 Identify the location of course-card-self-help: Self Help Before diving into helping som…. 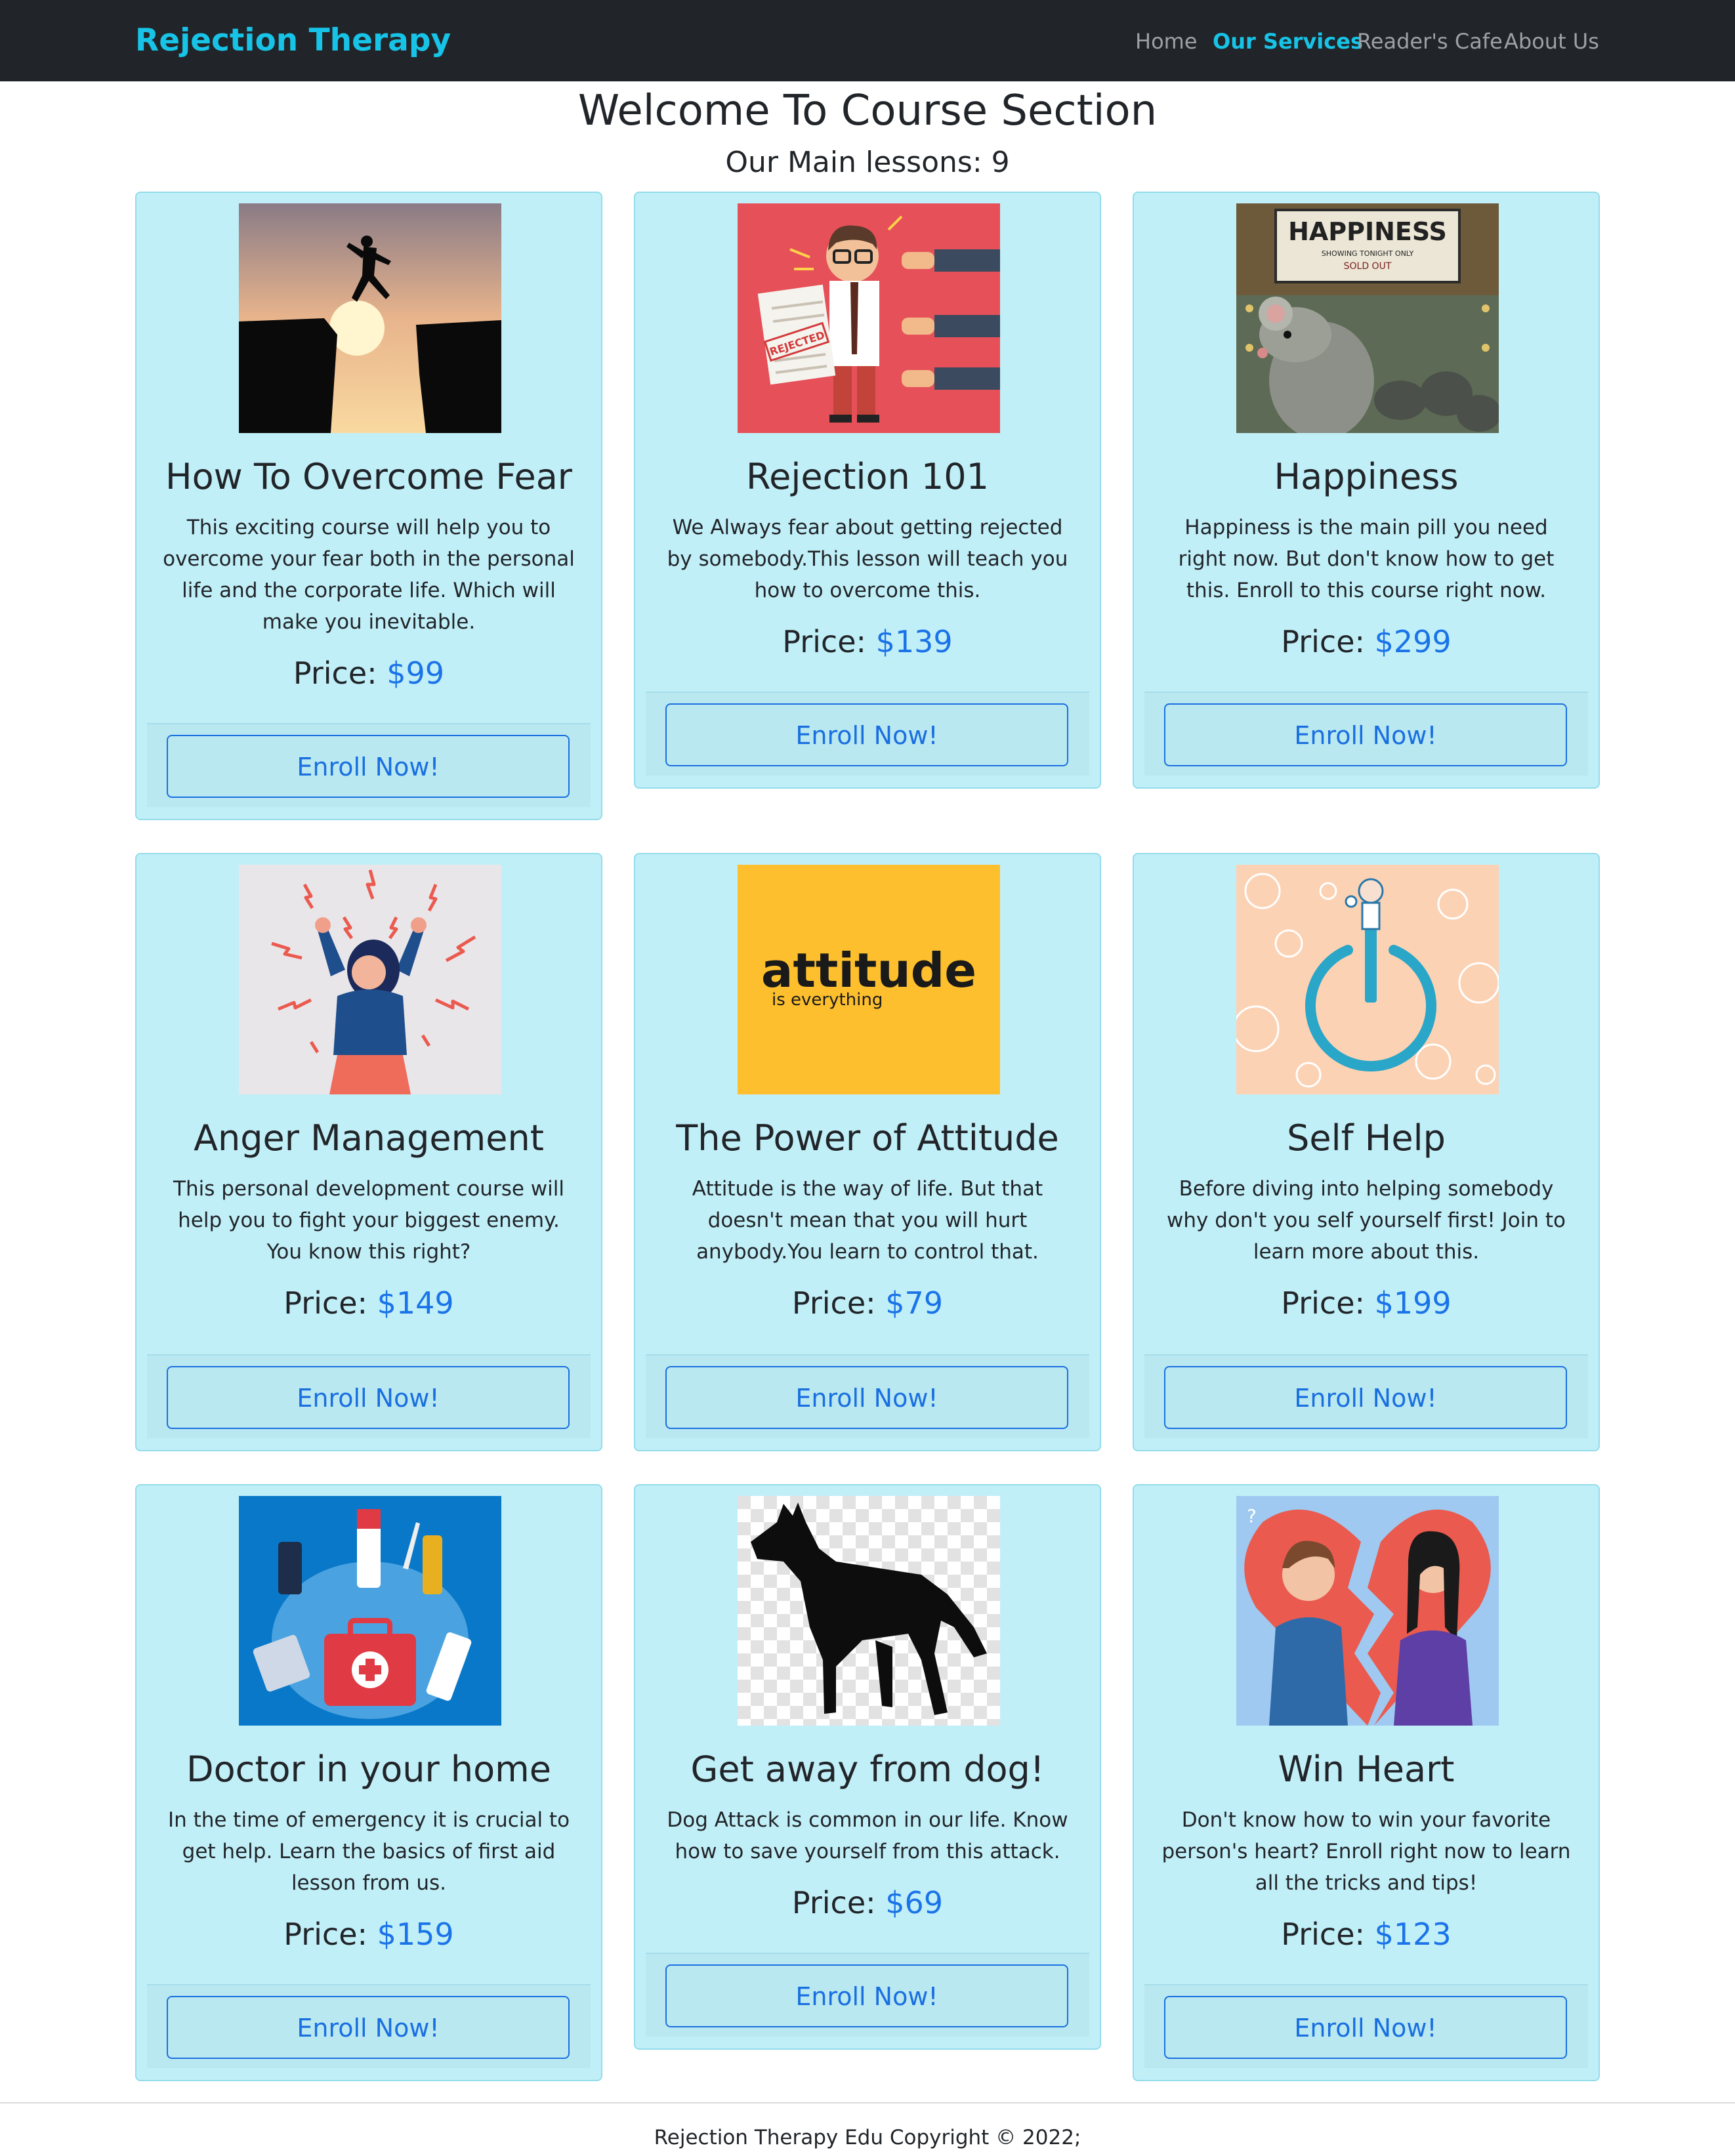
(1366, 1152).